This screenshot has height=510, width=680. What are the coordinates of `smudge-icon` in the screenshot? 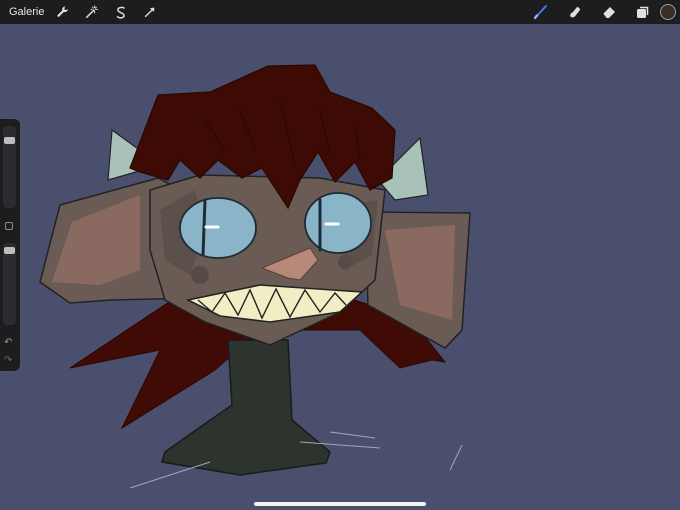 It's located at (575, 12).